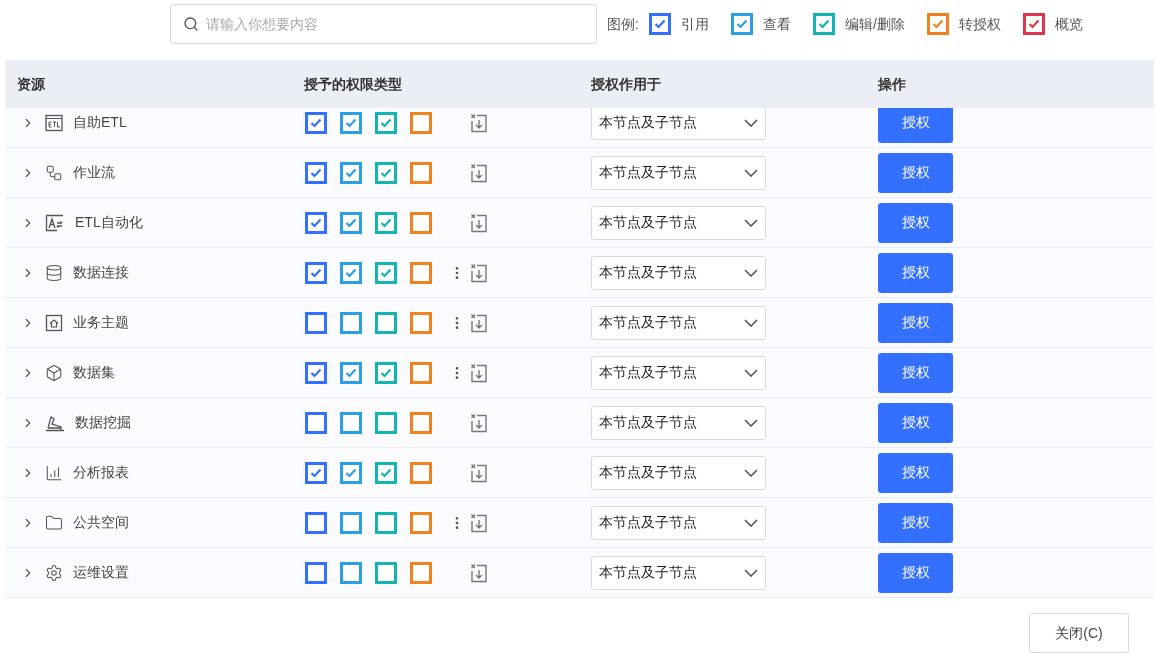 This screenshot has width=1164, height=654. What do you see at coordinates (101, 572) in the screenshot?
I see `resource-name: 运维设置` at bounding box center [101, 572].